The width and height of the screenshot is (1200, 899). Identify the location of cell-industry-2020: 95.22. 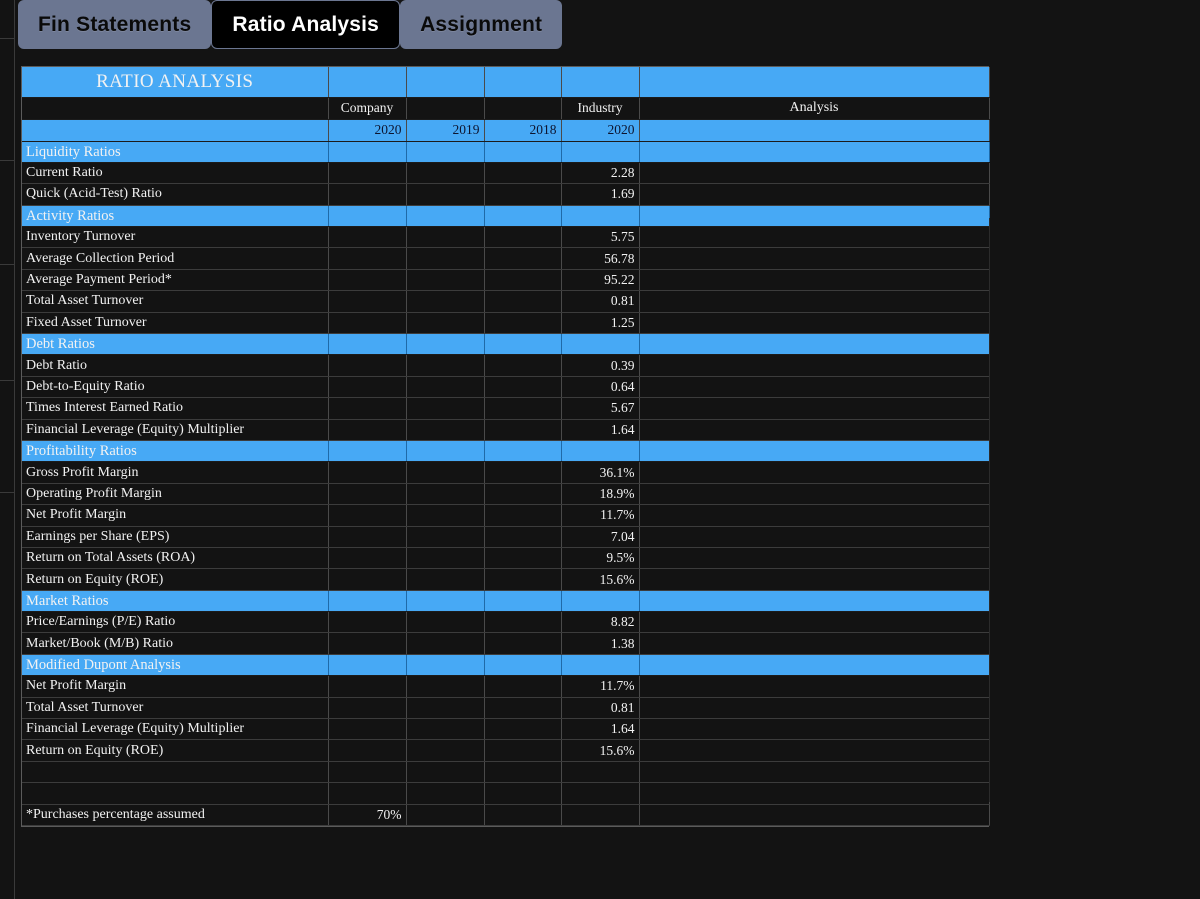
(600, 280).